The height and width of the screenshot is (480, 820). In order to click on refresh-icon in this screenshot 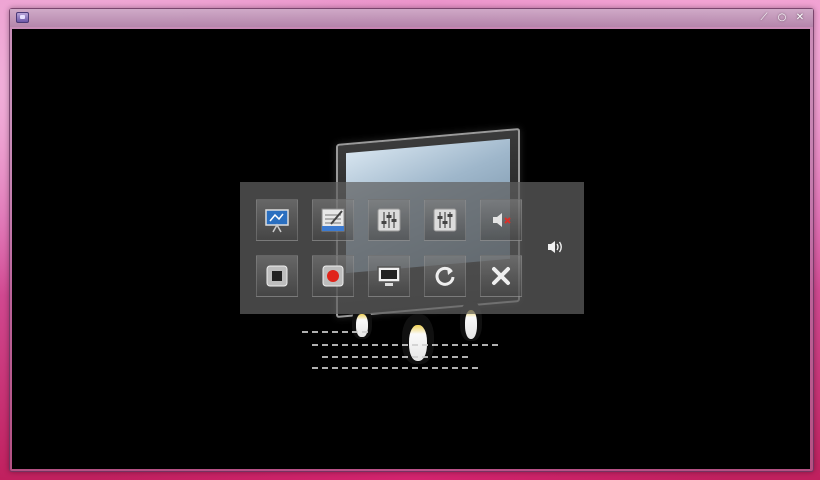, I will do `click(445, 276)`.